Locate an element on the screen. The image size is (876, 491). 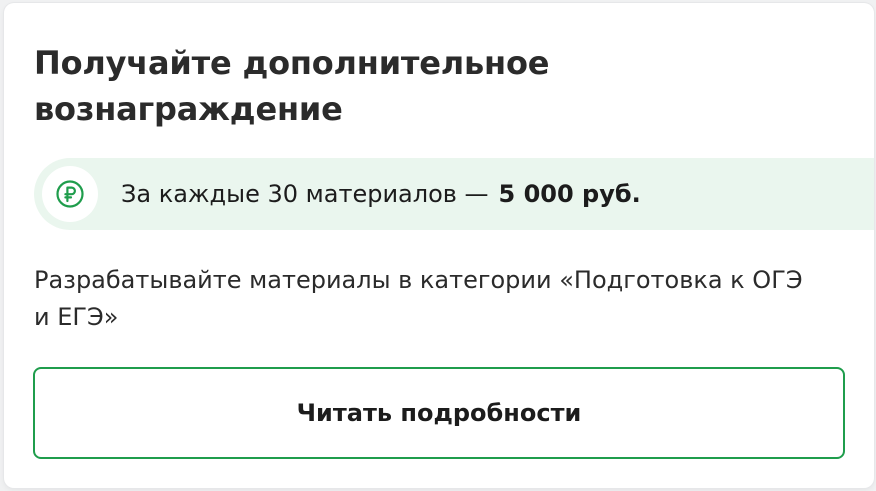
reward-amount: 5 000 руб. is located at coordinates (569, 194).